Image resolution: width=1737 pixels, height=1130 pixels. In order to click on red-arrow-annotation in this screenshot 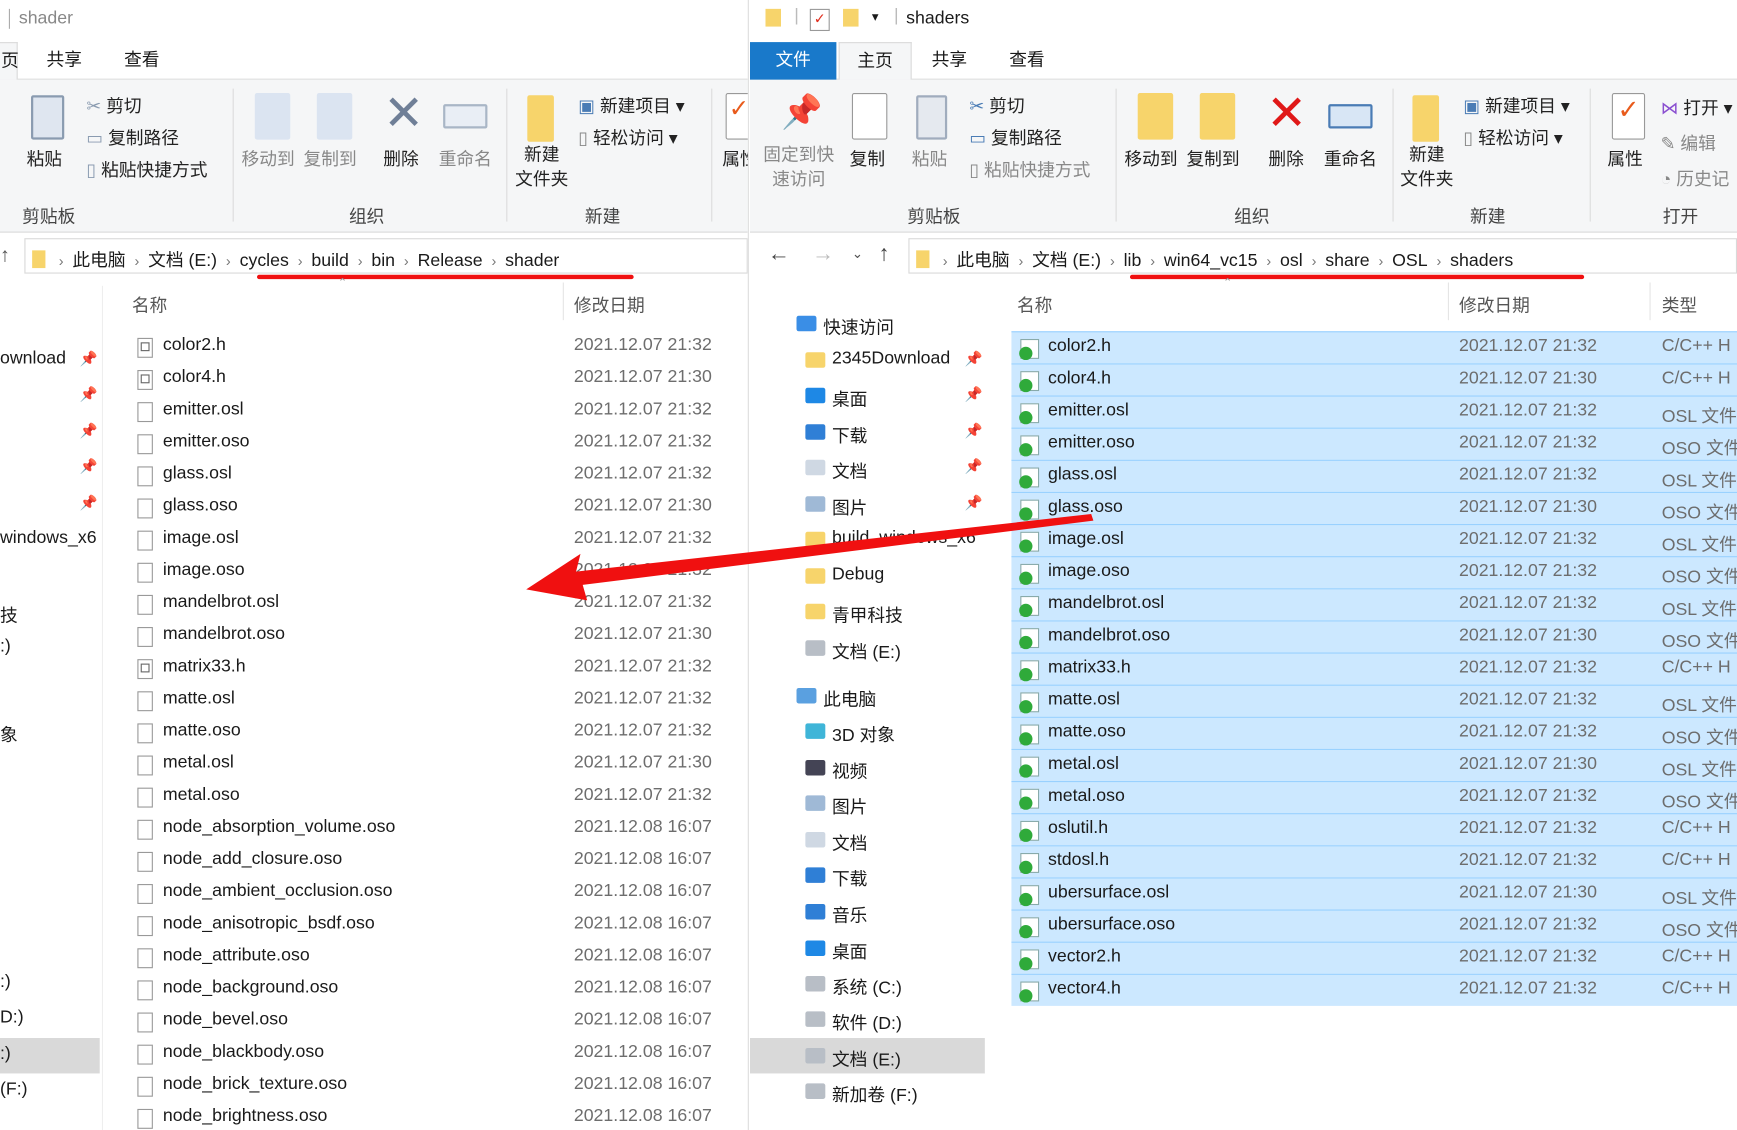, I will do `click(810, 557)`.